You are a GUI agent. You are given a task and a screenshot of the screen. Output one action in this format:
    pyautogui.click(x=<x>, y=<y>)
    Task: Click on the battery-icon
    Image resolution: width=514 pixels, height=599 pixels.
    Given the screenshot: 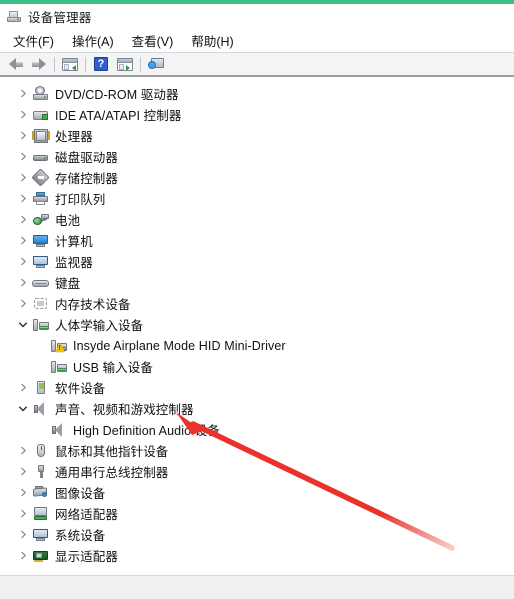 What is the action you would take?
    pyautogui.click(x=41, y=220)
    